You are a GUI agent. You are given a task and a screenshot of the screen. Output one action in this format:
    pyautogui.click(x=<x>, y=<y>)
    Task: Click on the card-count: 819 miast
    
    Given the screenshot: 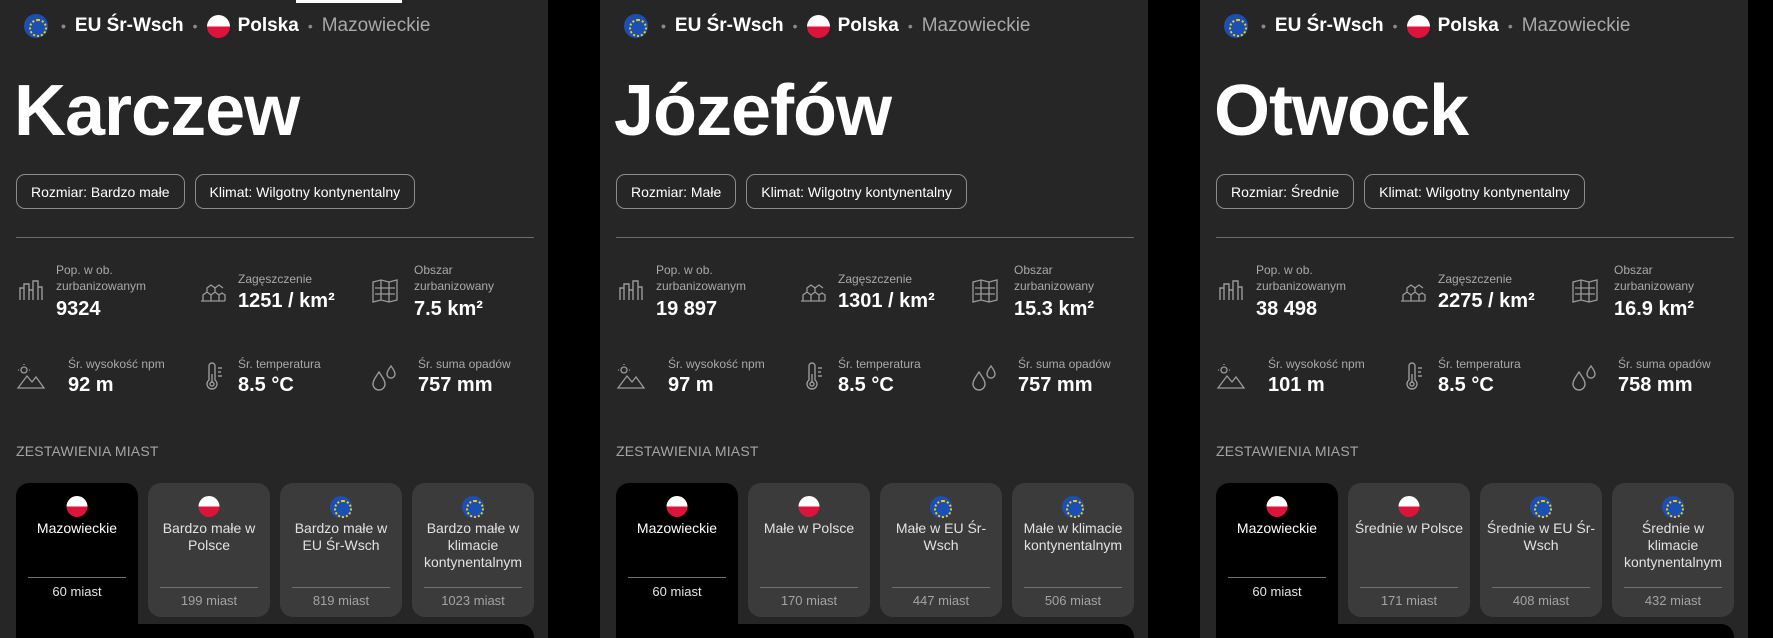 What is the action you would take?
    pyautogui.click(x=341, y=600)
    